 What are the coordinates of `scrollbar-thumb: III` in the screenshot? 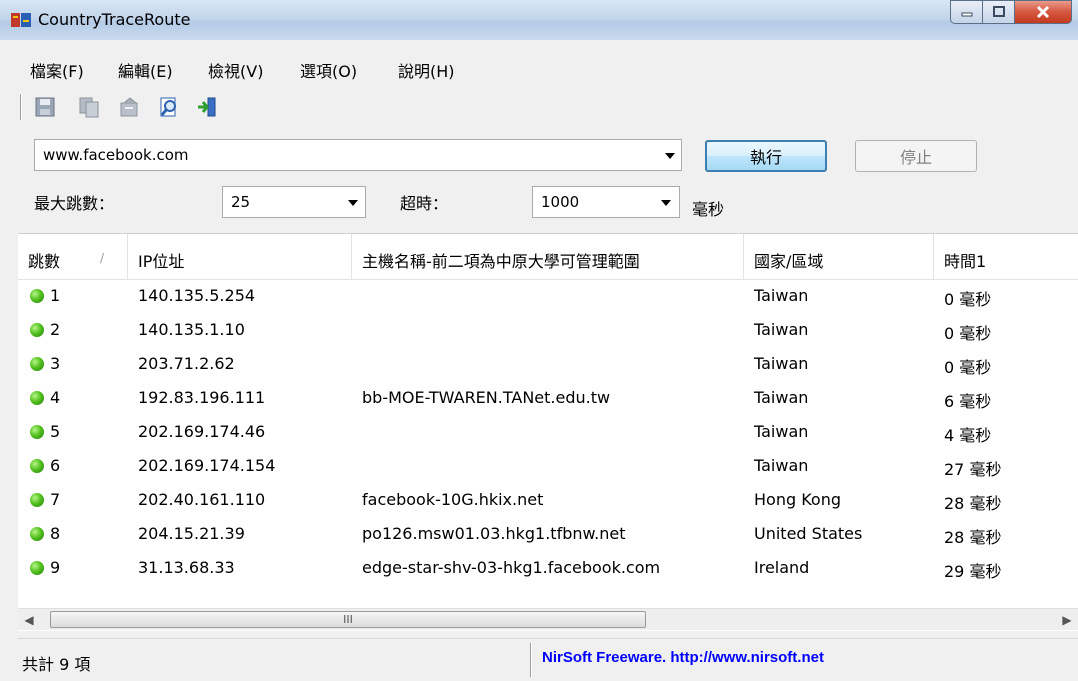 It's located at (348, 619).